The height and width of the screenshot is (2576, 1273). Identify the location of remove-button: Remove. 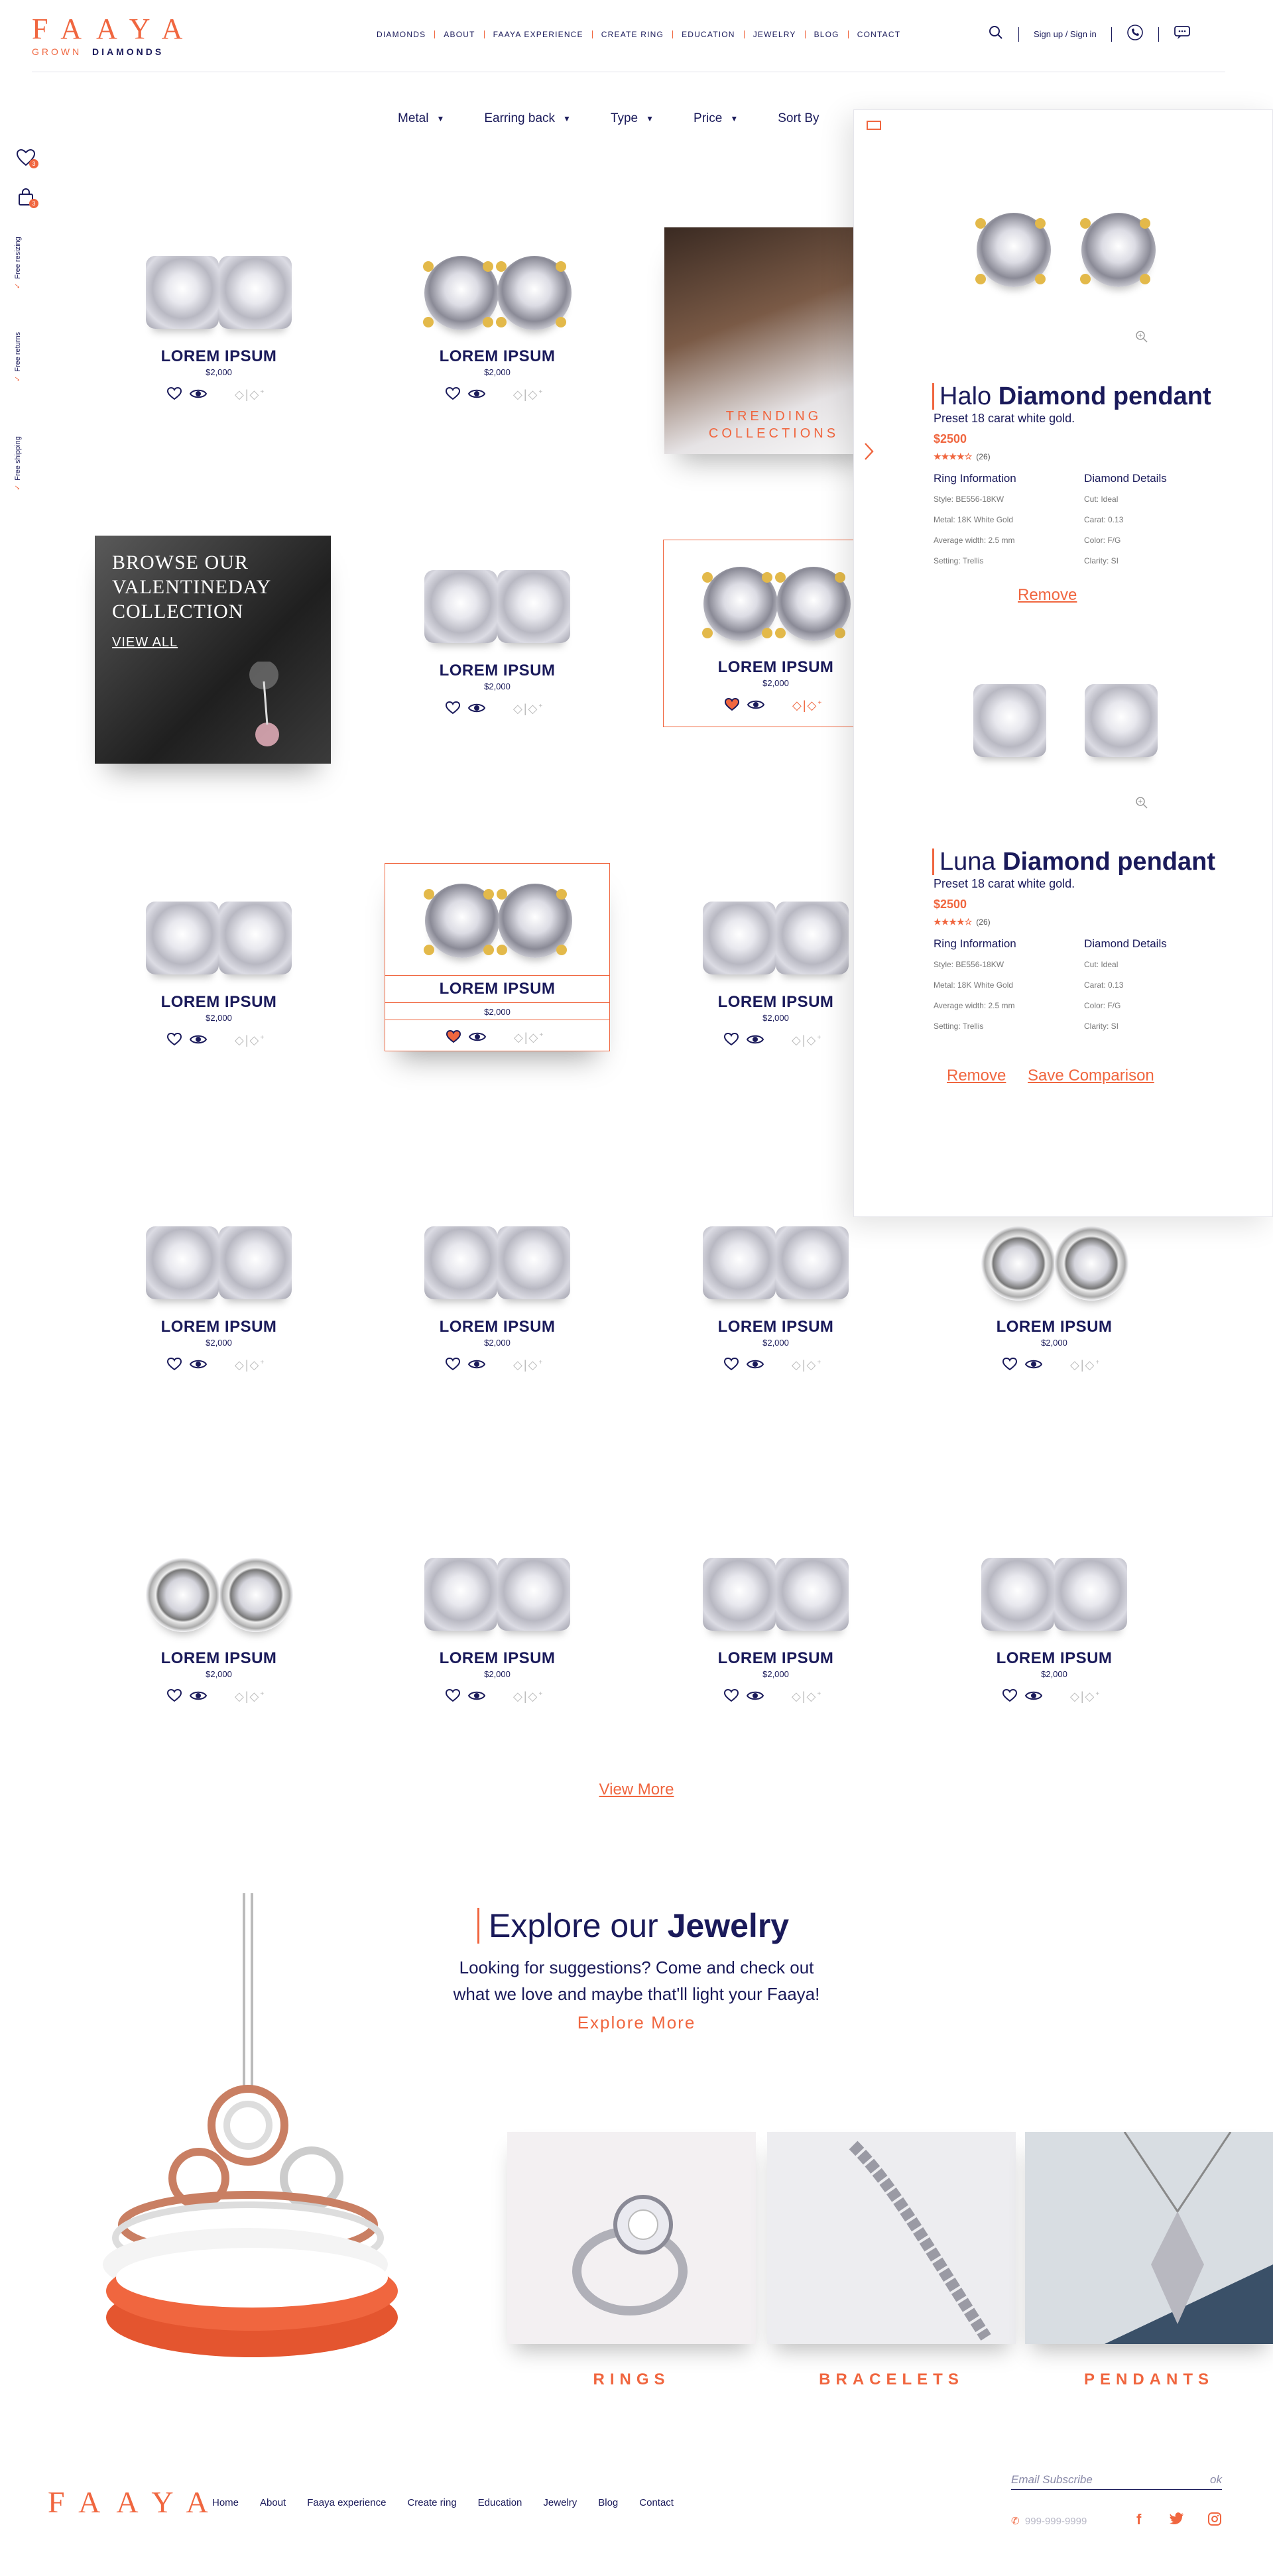
(976, 1076).